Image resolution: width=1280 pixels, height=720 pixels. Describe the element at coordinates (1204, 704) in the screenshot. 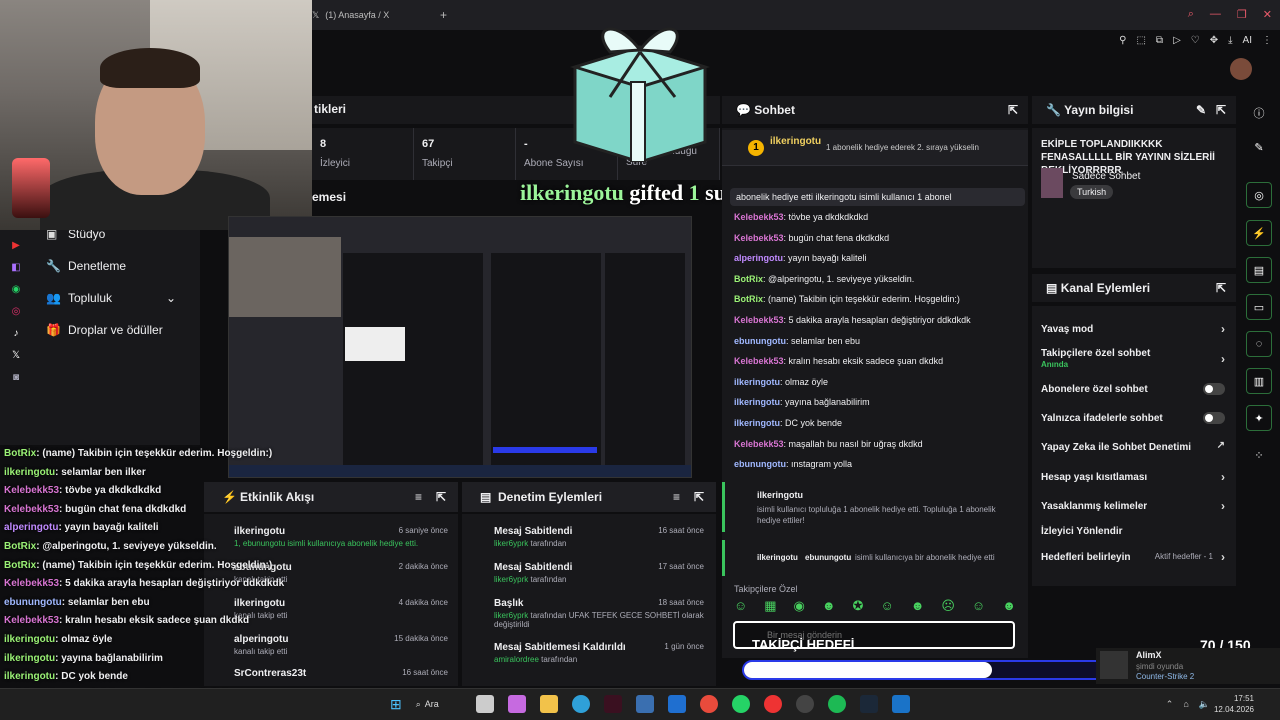

I see `volume-icon: 🔈` at that location.